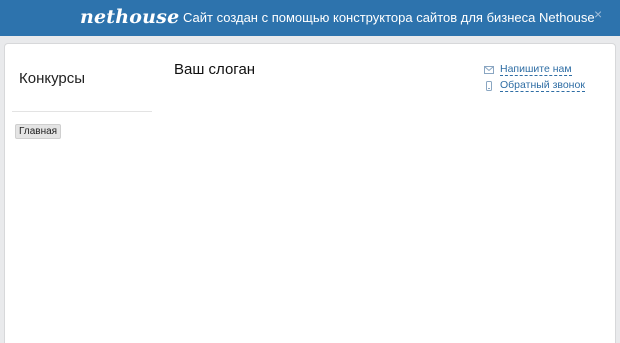  I want to click on write-us-label: Напишите нам, so click(536, 70).